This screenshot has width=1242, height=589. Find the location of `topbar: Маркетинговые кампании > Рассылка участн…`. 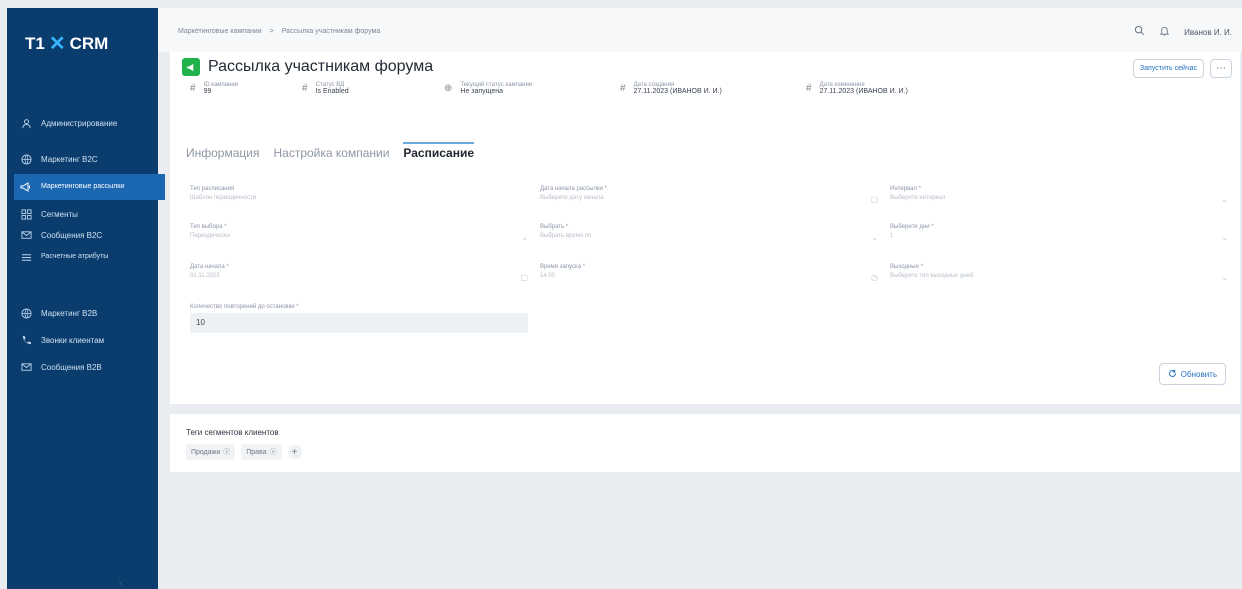

topbar: Маркетинговые кампании > Рассылка участн… is located at coordinates (700, 30).